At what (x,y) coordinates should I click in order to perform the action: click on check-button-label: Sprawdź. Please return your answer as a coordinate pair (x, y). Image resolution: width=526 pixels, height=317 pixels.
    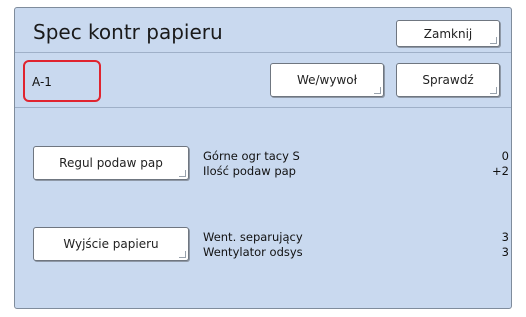
    Looking at the image, I should click on (448, 80).